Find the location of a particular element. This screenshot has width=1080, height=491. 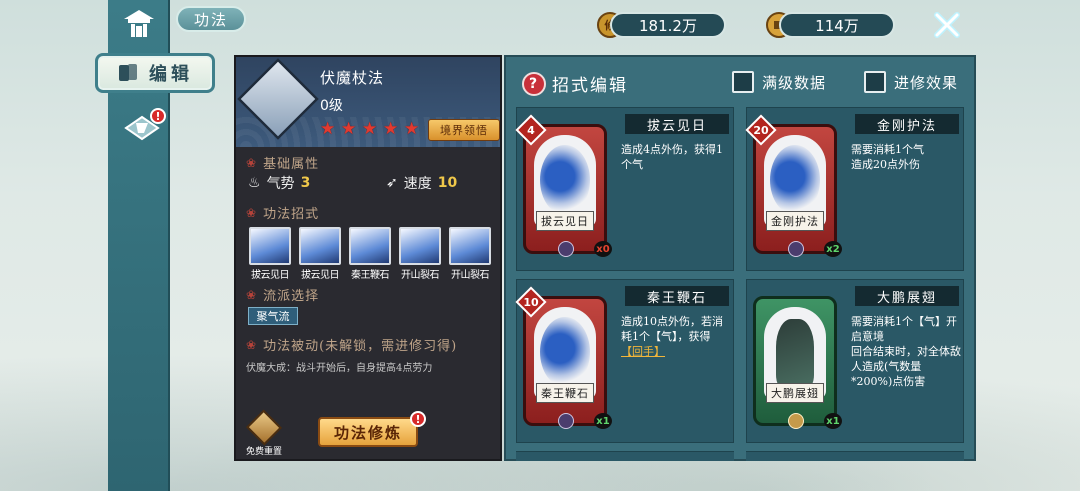

move-edit-title: ? 招式编辑 is located at coordinates (575, 83).